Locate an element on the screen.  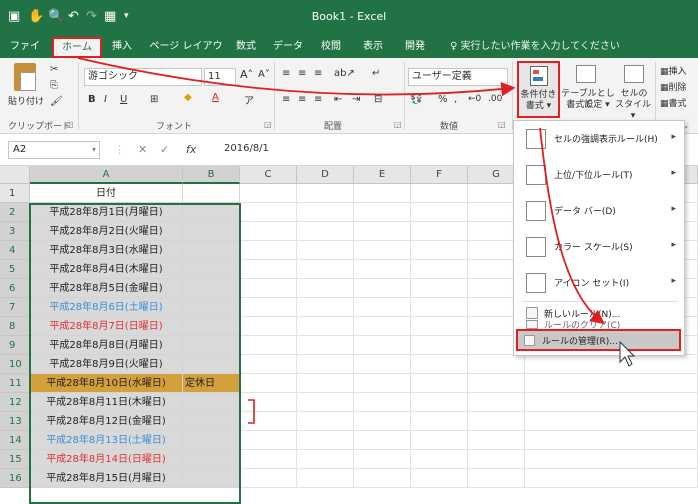
tab-review: 校閲 is located at coordinates (331, 47).